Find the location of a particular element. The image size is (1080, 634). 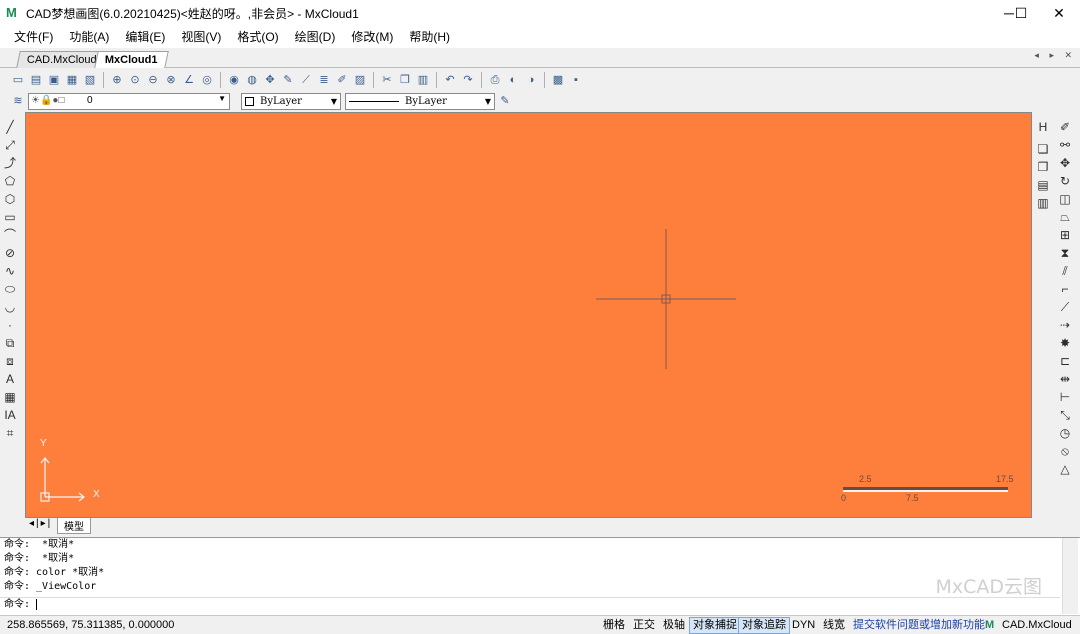

stretch-icon: ⏢ is located at coordinates (1065, 217).